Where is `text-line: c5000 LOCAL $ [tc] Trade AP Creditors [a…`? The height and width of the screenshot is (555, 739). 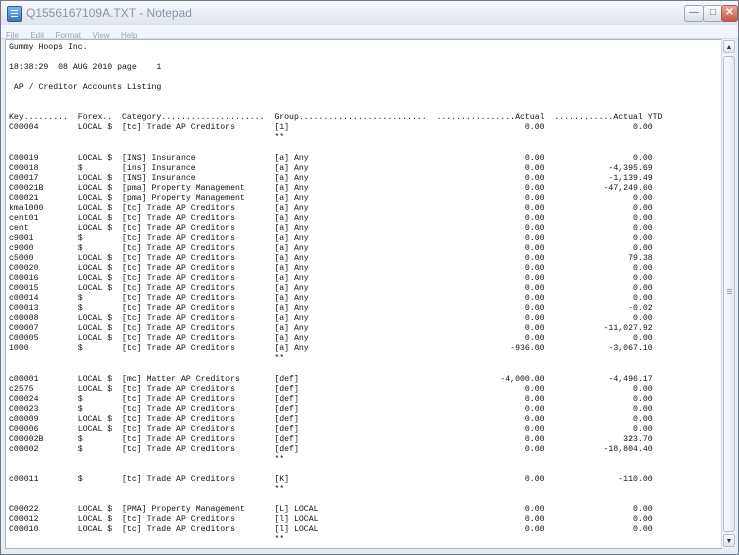
text-line: c5000 LOCAL $ [tc] Trade AP Creditors [a… is located at coordinates (331, 258).